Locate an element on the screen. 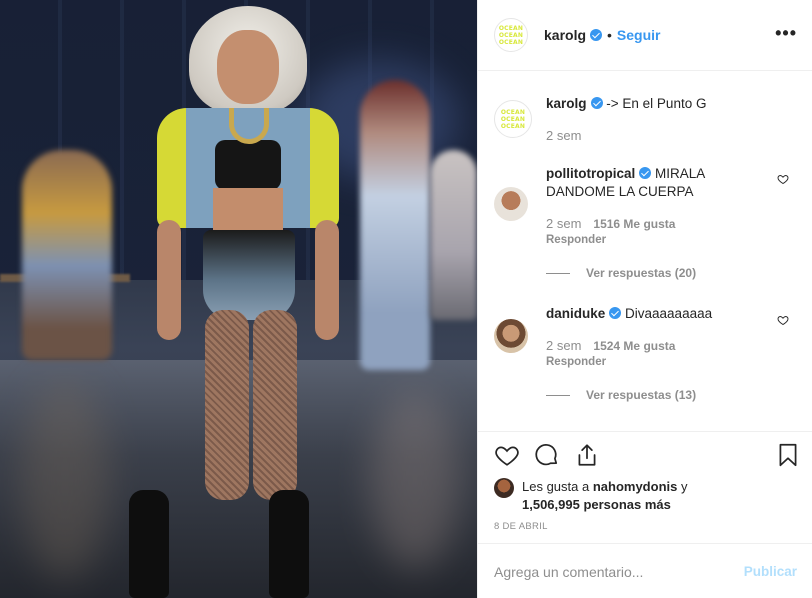  heart-icon is located at coordinates (507, 455).